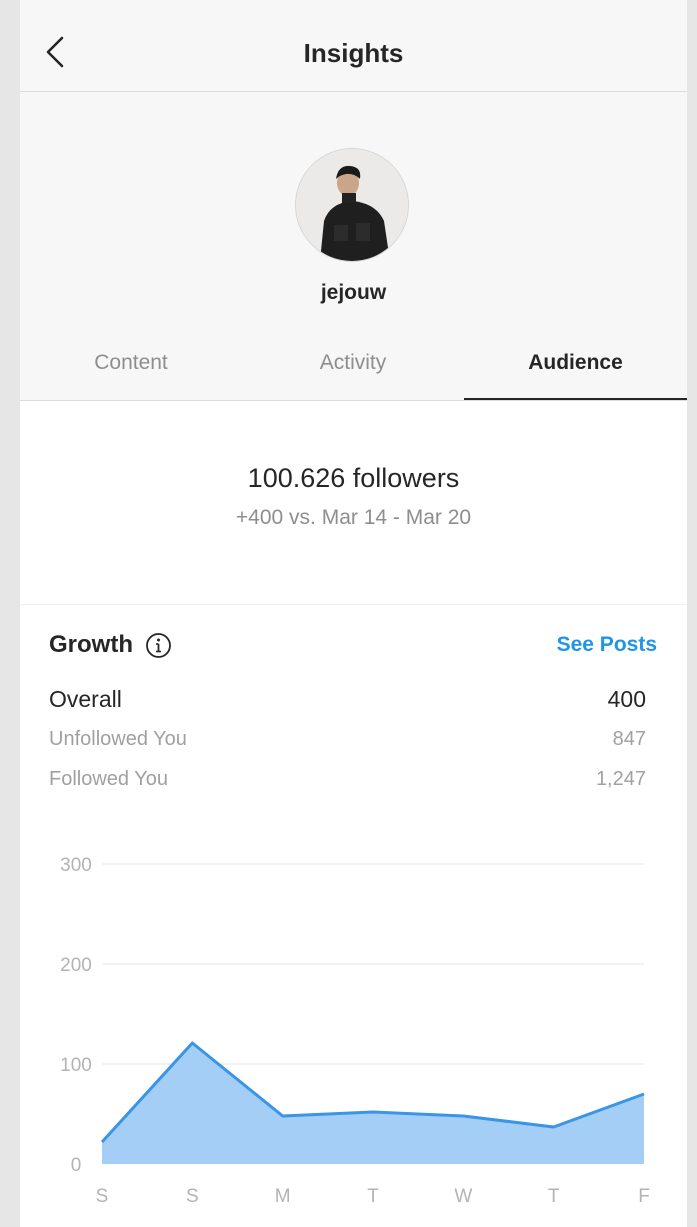 This screenshot has height=1227, width=697. I want to click on section-divider, so click(353, 604).